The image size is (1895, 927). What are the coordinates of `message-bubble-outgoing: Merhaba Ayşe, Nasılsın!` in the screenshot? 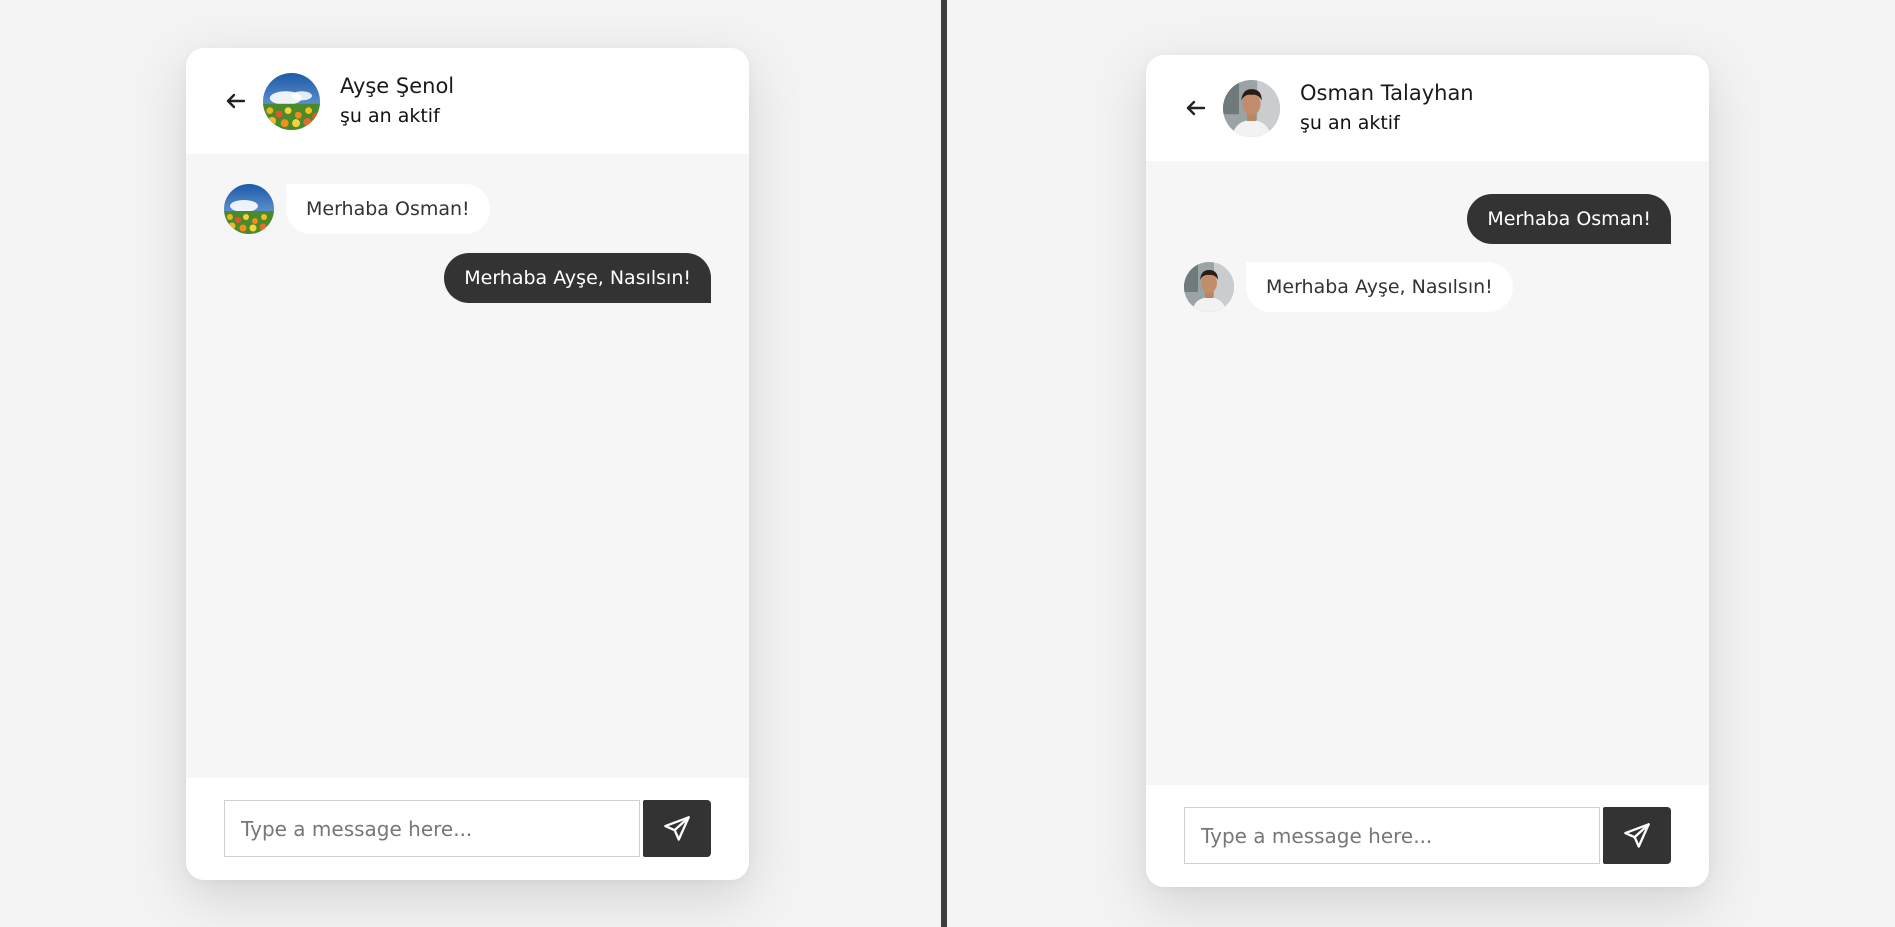 It's located at (577, 278).